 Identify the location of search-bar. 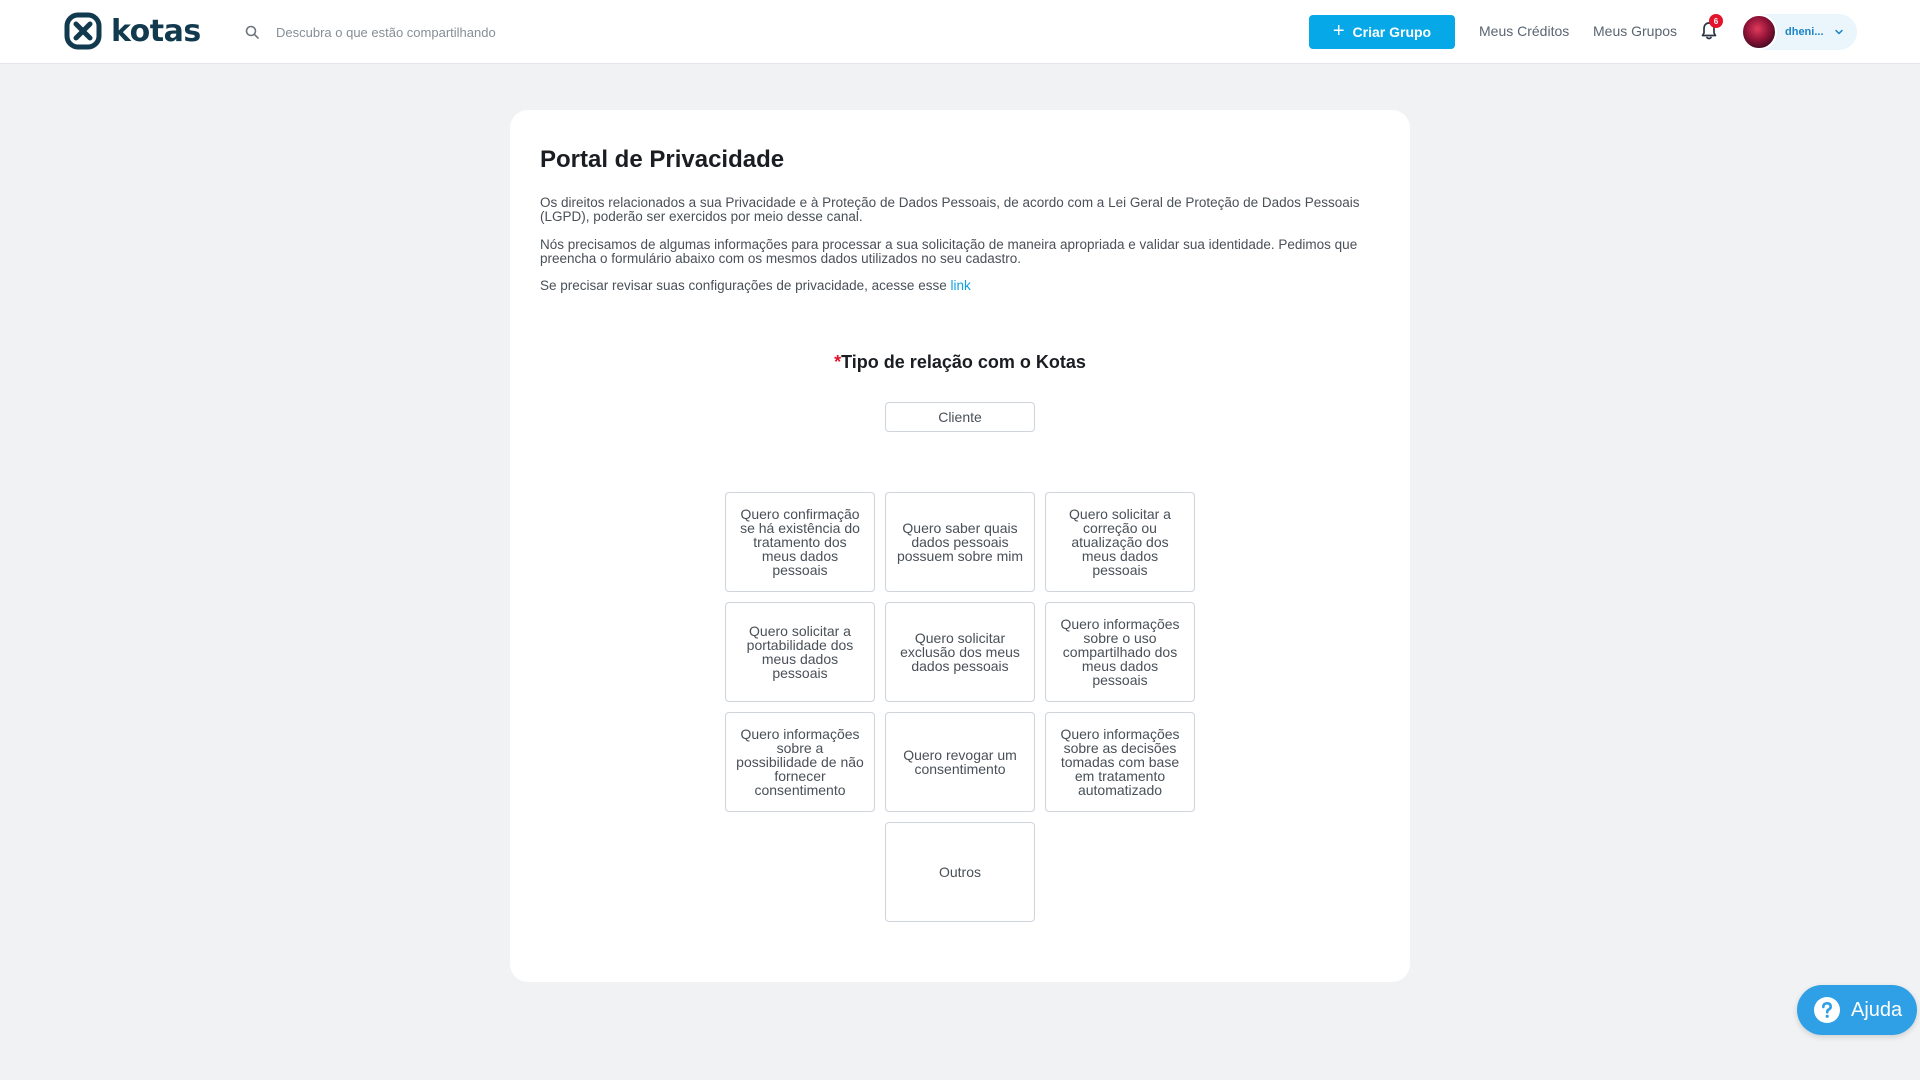
(425, 32).